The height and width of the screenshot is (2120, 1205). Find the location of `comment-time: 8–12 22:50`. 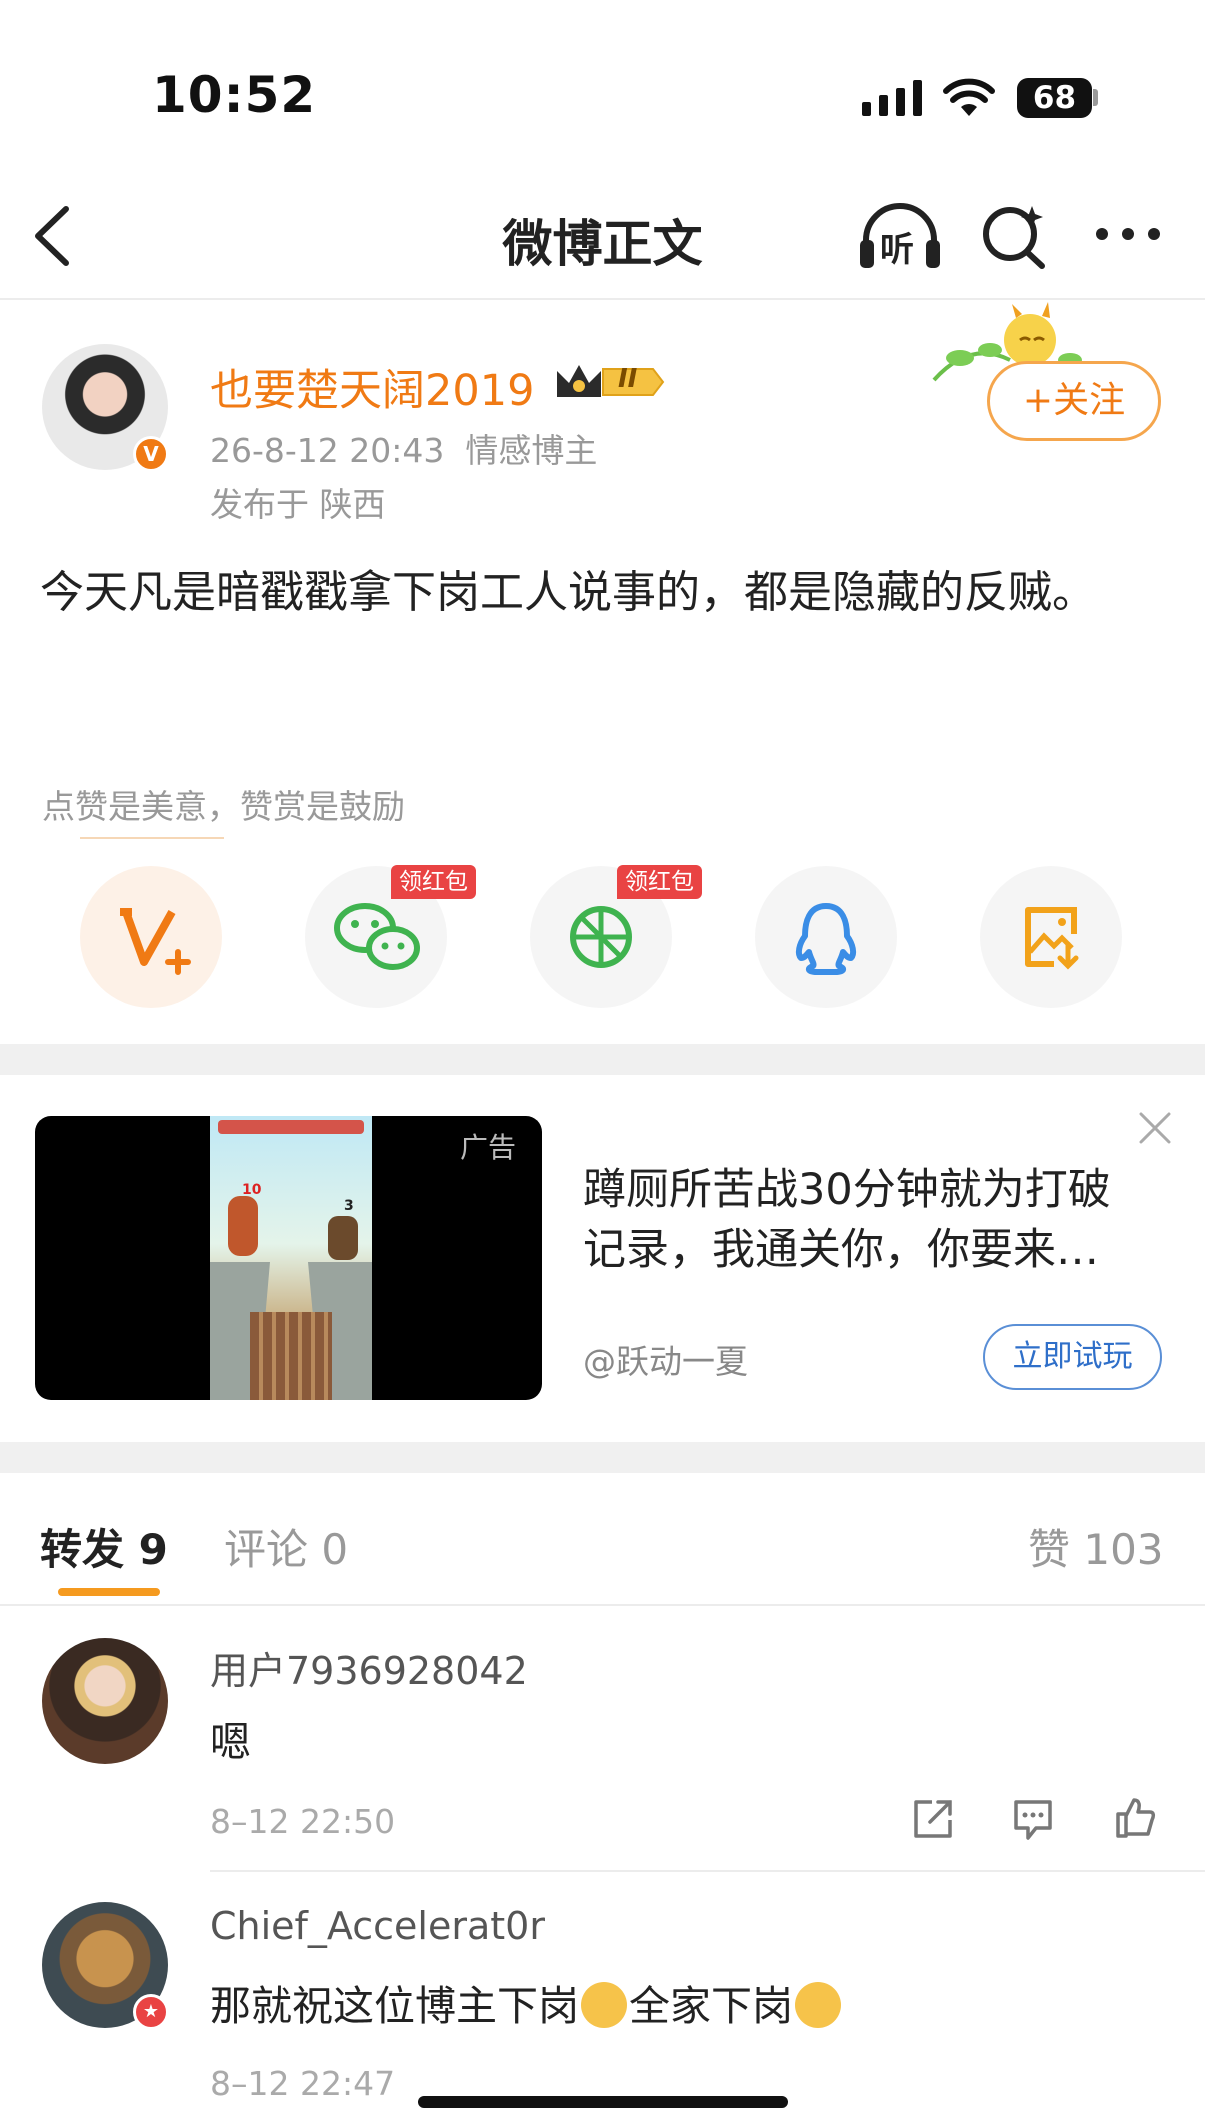

comment-time: 8–12 22:50 is located at coordinates (303, 1821).